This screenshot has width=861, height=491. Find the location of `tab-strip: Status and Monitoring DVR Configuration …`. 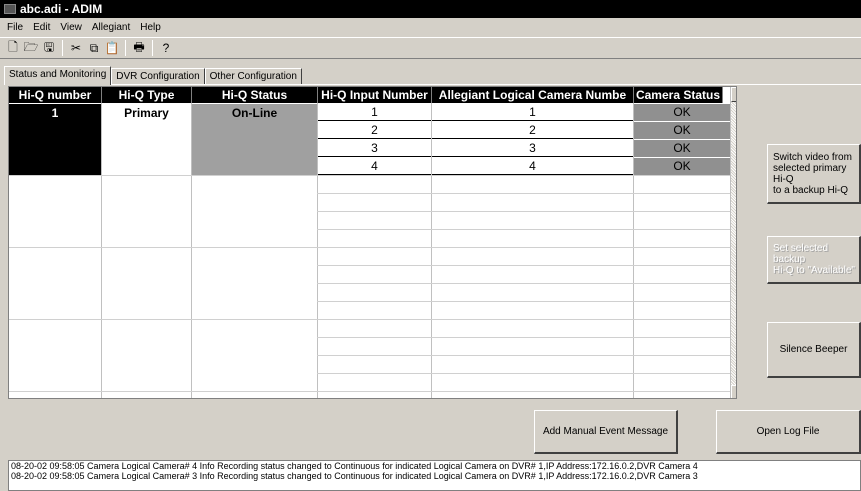

tab-strip: Status and Monitoring DVR Configuration … is located at coordinates (153, 75).